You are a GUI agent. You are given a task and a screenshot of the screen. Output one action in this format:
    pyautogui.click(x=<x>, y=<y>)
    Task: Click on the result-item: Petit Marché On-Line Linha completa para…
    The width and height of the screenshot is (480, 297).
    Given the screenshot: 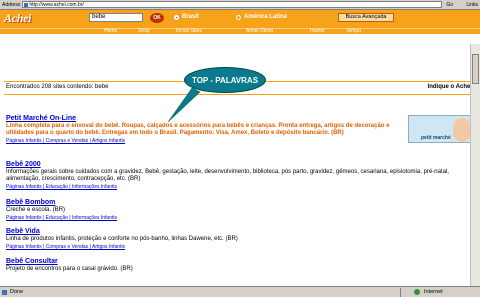 What is the action you would take?
    pyautogui.click(x=206, y=129)
    